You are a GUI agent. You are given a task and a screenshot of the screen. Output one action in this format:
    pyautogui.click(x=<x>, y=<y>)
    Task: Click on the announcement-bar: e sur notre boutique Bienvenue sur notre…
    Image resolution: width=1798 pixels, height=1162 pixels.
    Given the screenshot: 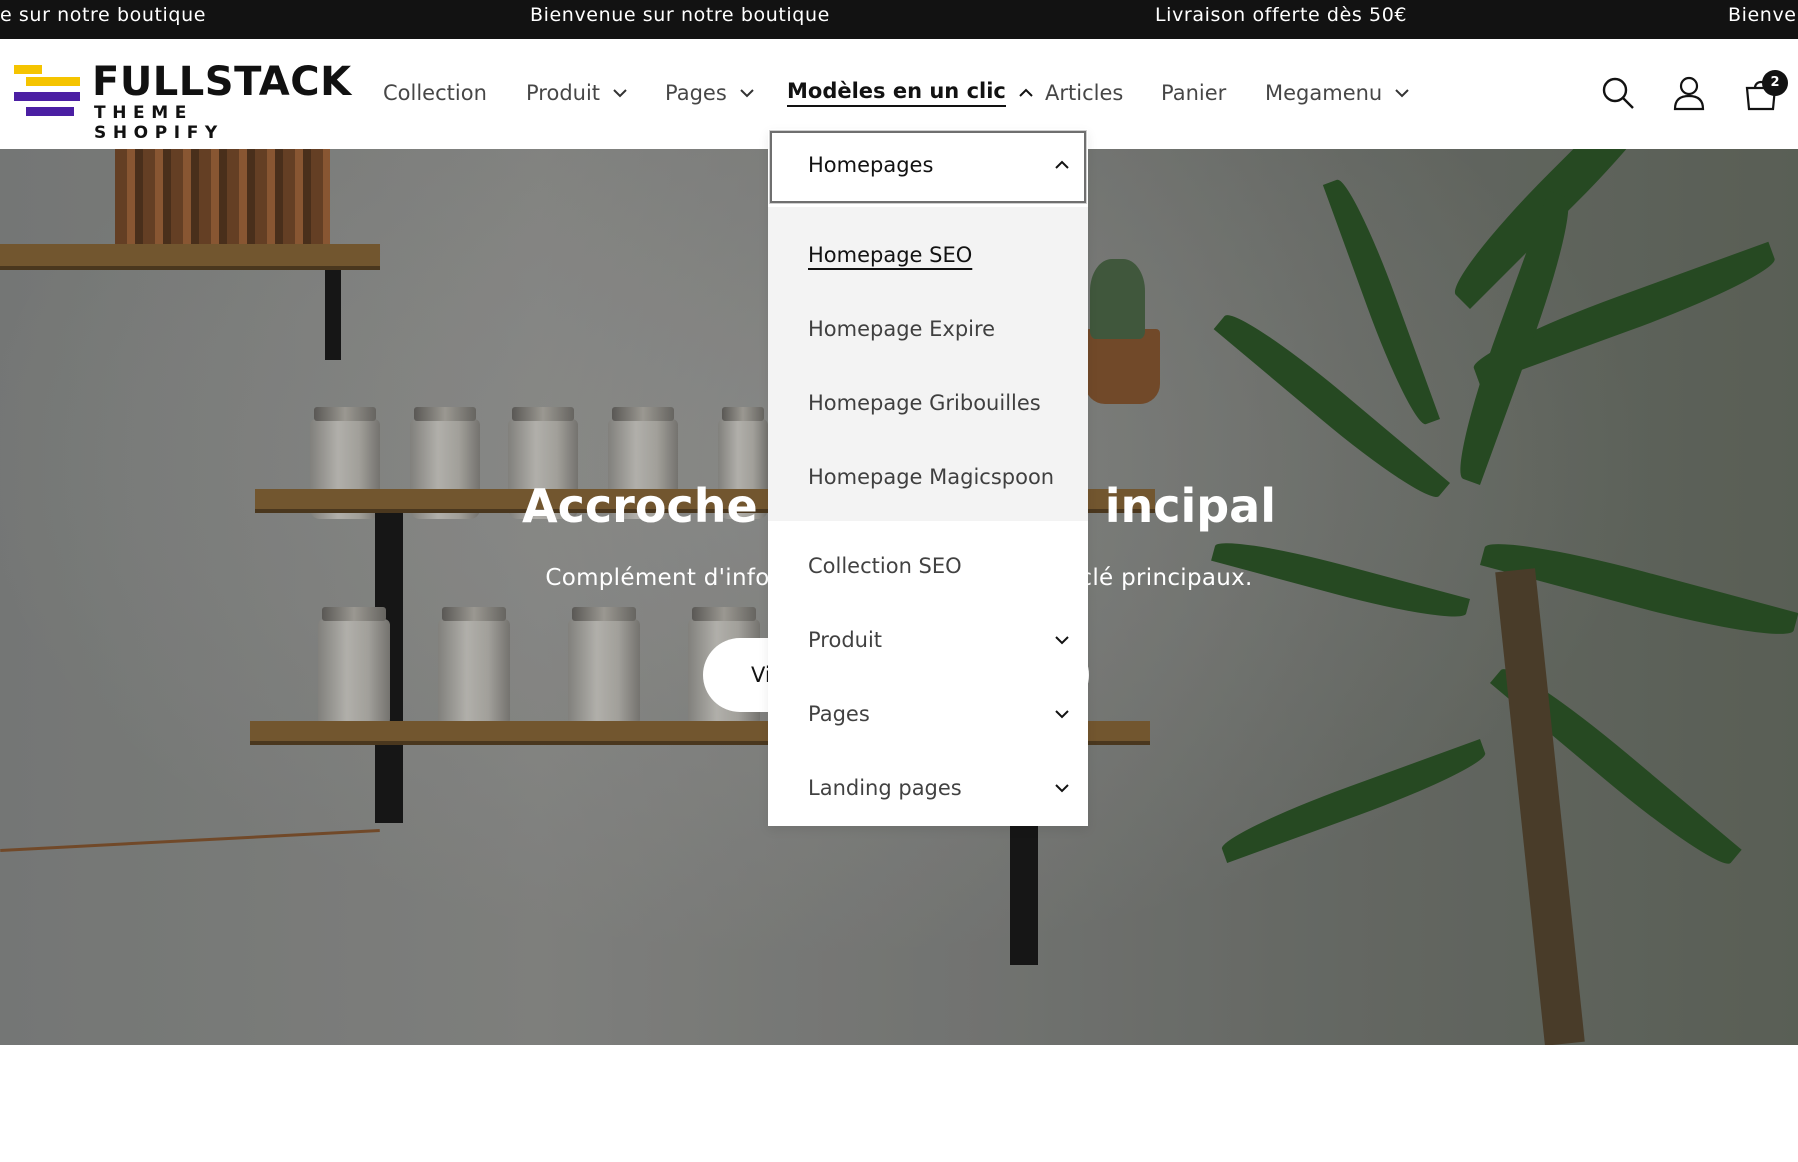 What is the action you would take?
    pyautogui.click(x=899, y=19)
    